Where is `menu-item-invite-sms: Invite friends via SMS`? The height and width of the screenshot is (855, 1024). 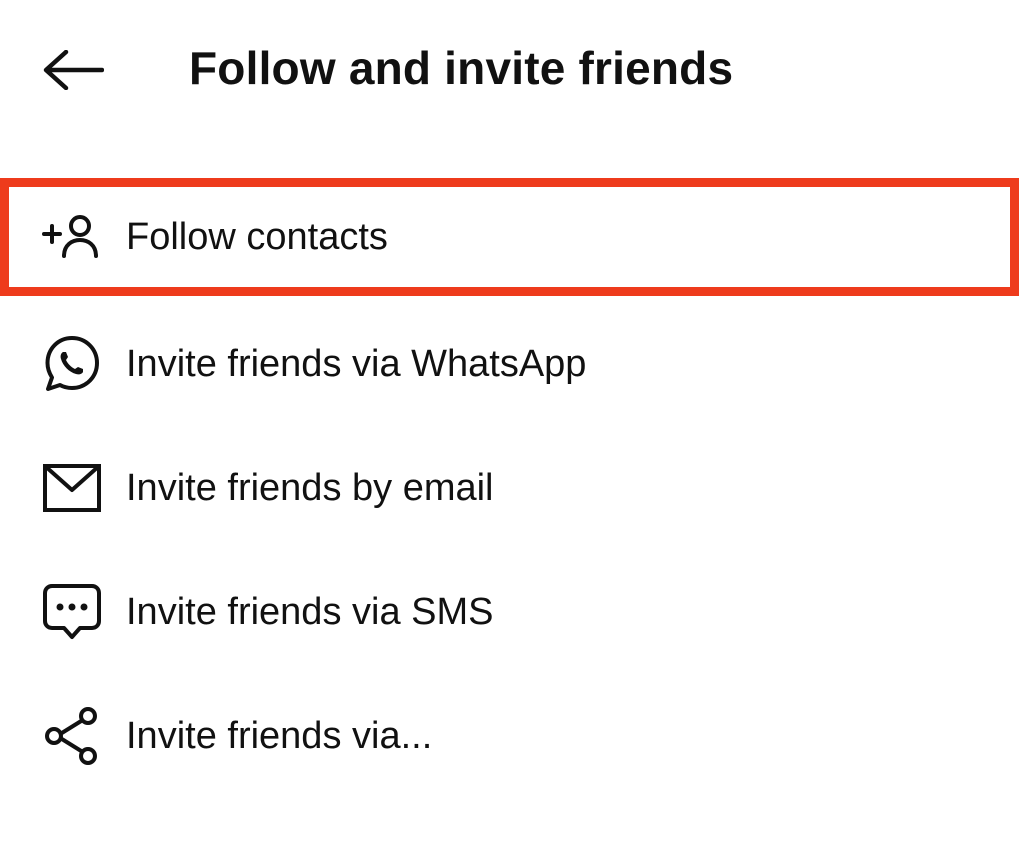
menu-item-invite-sms: Invite friends via SMS is located at coordinates (512, 612).